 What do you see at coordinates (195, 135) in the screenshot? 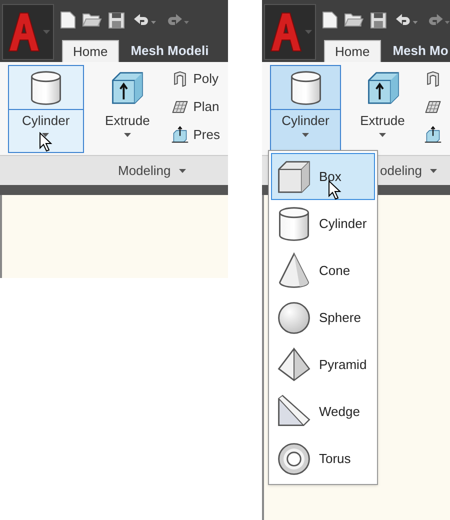
I see `small-tool-button: Pres` at bounding box center [195, 135].